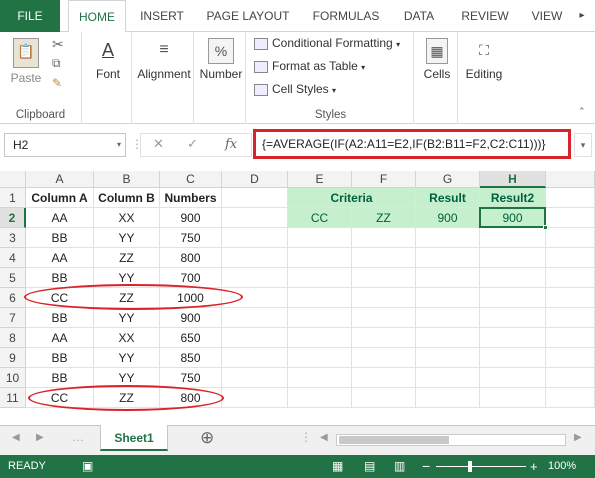  Describe the element at coordinates (26, 61) in the screenshot. I see `paste-button: 📋 Paste` at that location.